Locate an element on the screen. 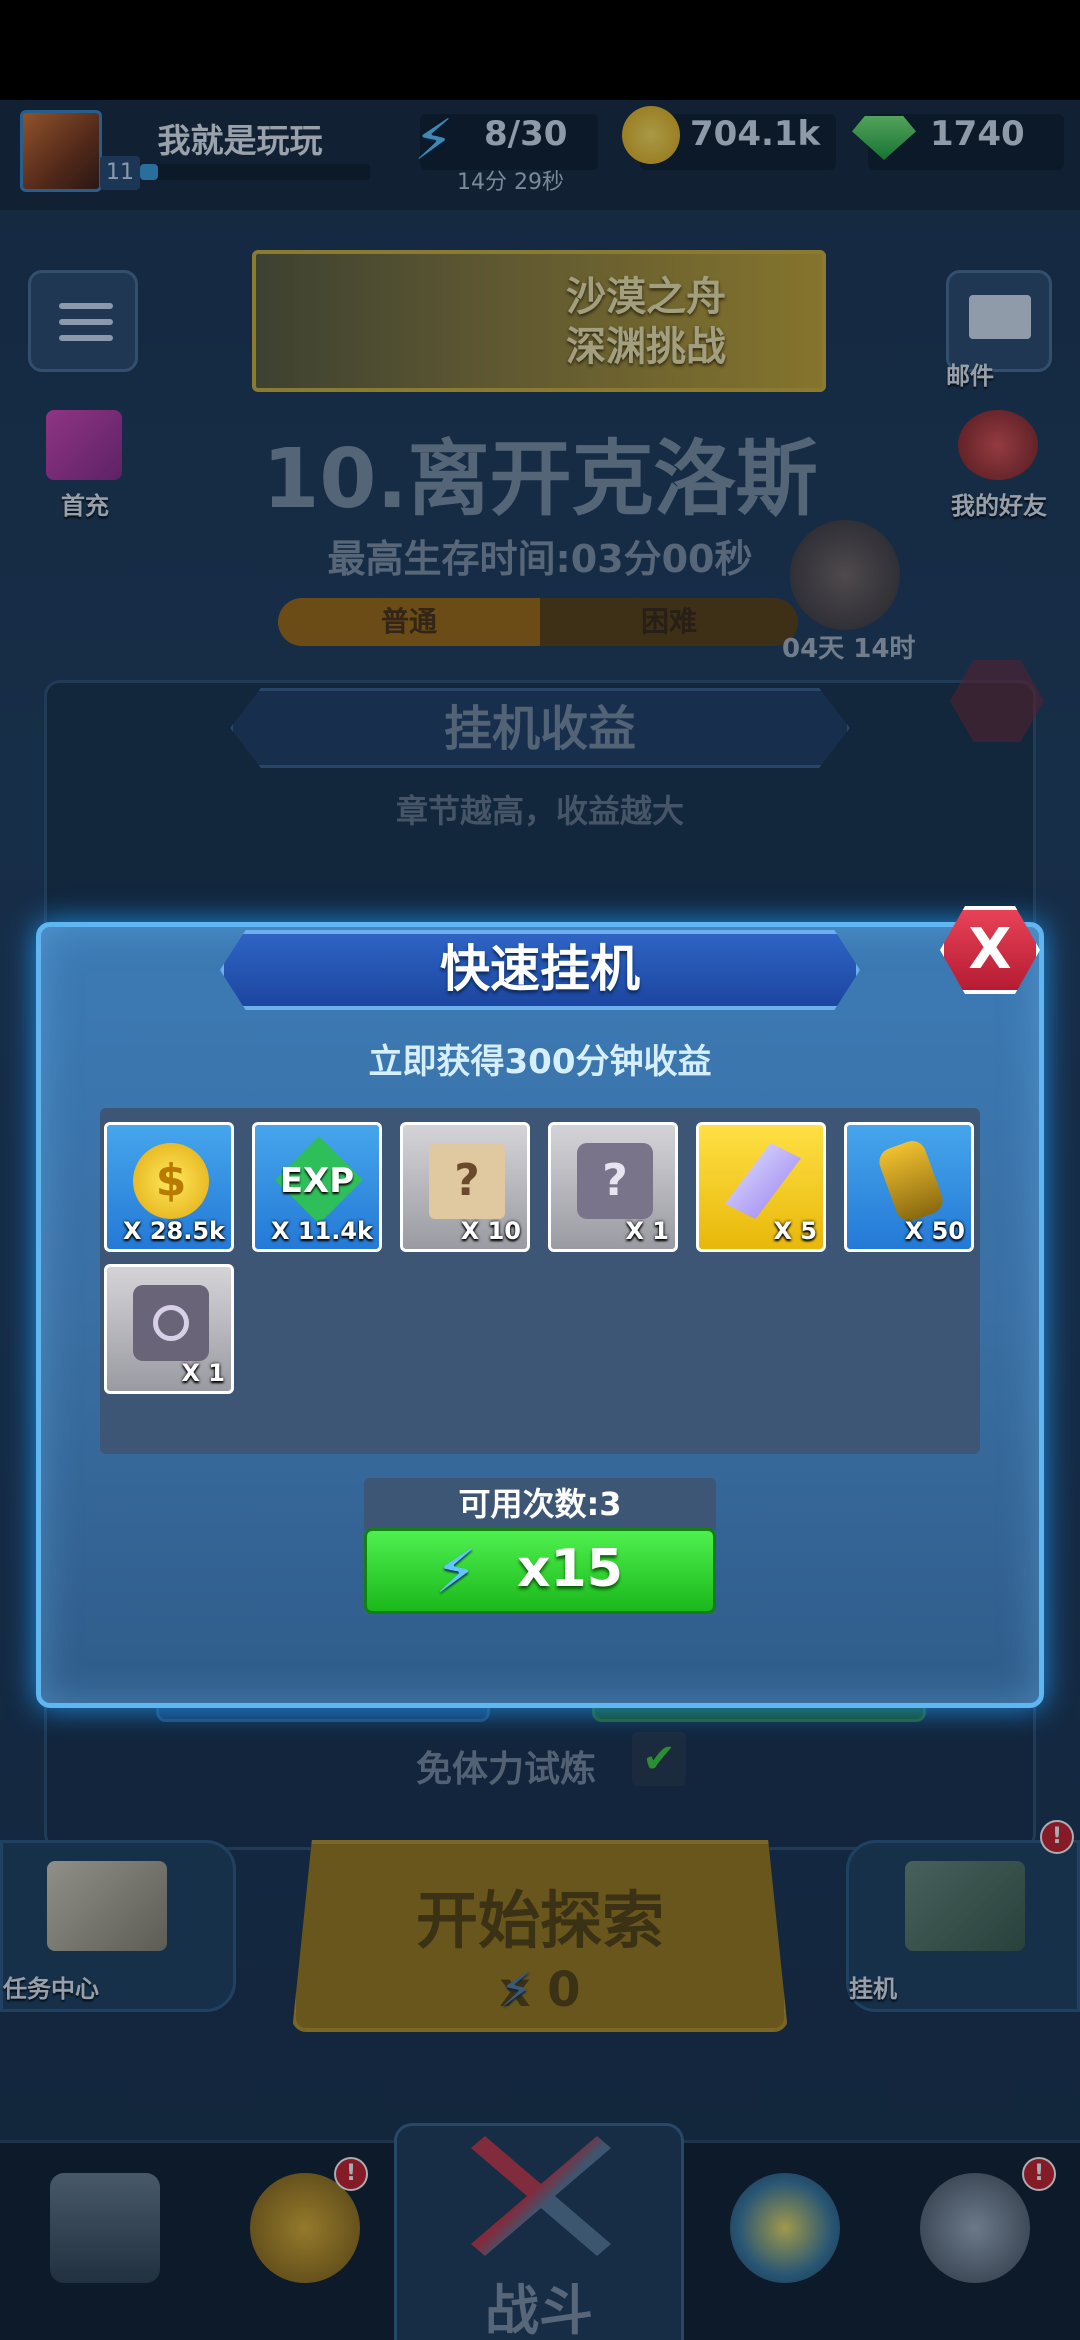 This screenshot has width=1080, height=2340. gold-coin-icon is located at coordinates (651, 135).